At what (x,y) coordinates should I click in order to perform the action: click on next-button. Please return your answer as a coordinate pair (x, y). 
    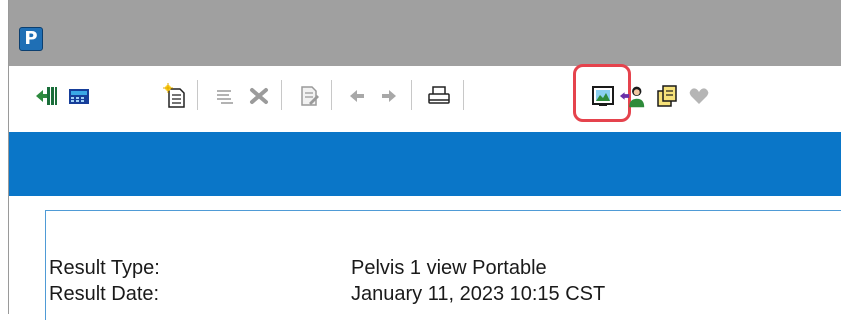
    Looking at the image, I should click on (389, 96).